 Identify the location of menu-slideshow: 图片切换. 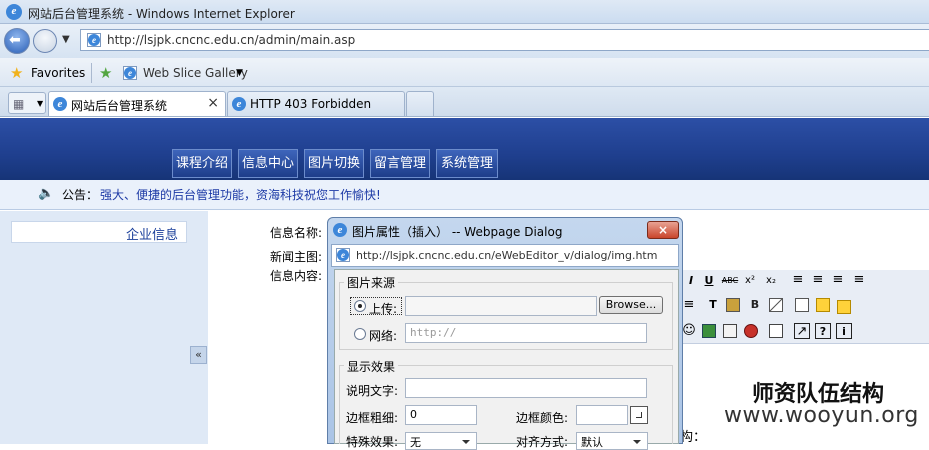
(334, 163).